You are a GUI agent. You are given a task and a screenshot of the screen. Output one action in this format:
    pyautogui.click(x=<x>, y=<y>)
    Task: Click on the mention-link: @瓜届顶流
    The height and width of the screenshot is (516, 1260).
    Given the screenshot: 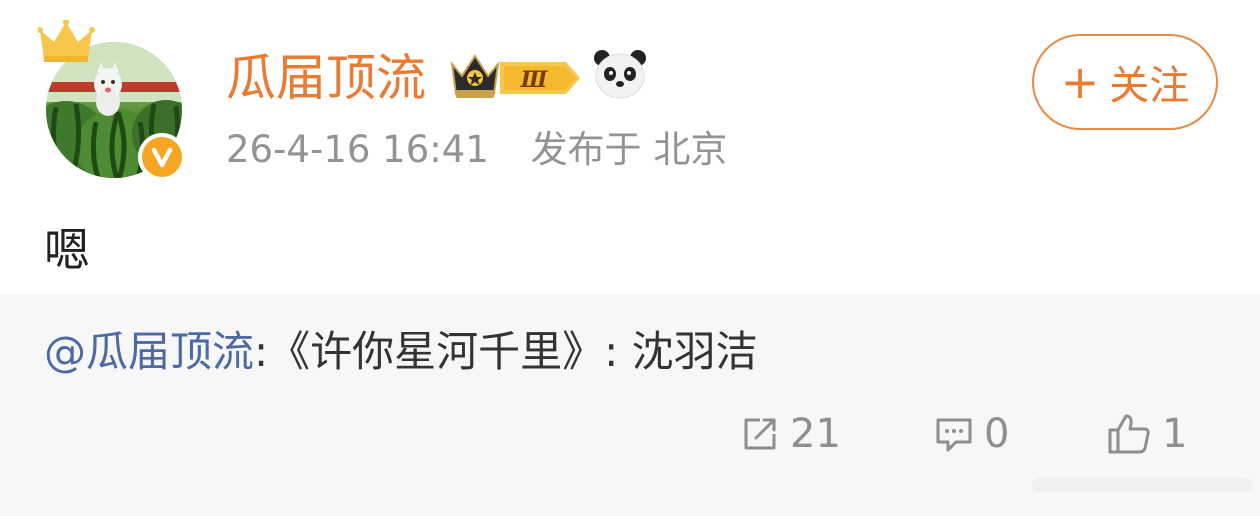 What is the action you would take?
    pyautogui.click(x=149, y=351)
    